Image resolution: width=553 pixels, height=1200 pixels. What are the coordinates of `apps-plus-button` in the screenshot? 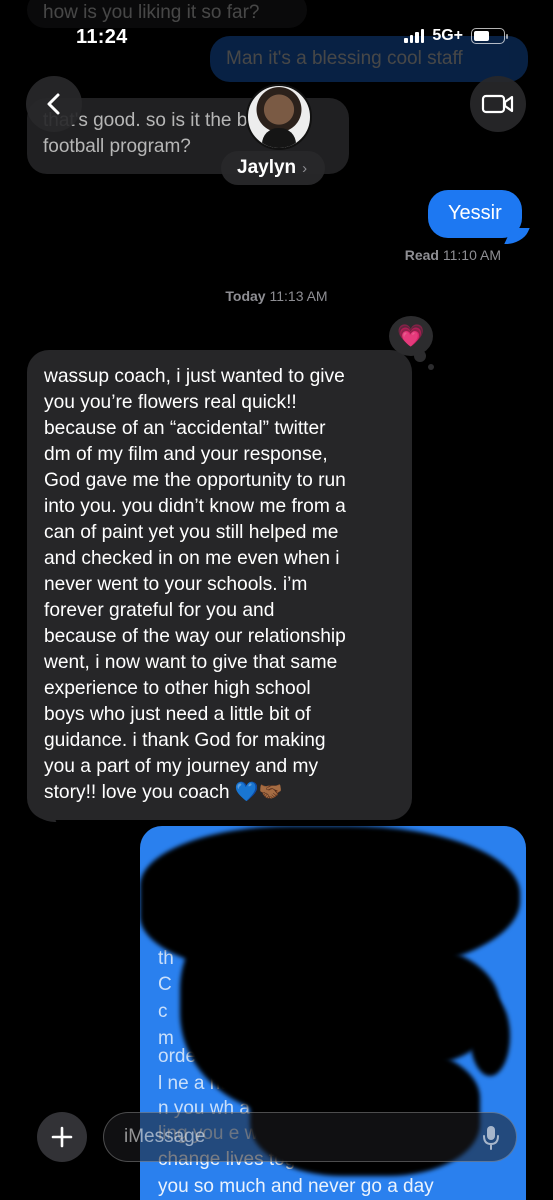 It's located at (62, 1137).